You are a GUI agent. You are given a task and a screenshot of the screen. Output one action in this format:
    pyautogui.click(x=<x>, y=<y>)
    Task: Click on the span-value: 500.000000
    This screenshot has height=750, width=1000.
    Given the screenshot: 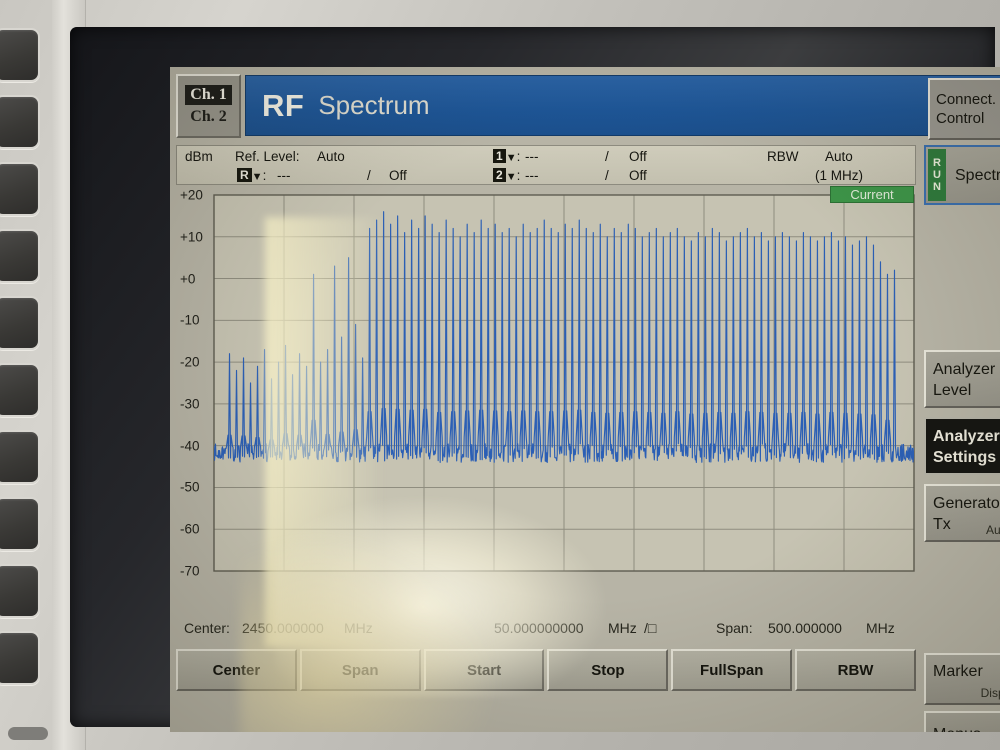 What is the action you would take?
    pyautogui.click(x=805, y=628)
    